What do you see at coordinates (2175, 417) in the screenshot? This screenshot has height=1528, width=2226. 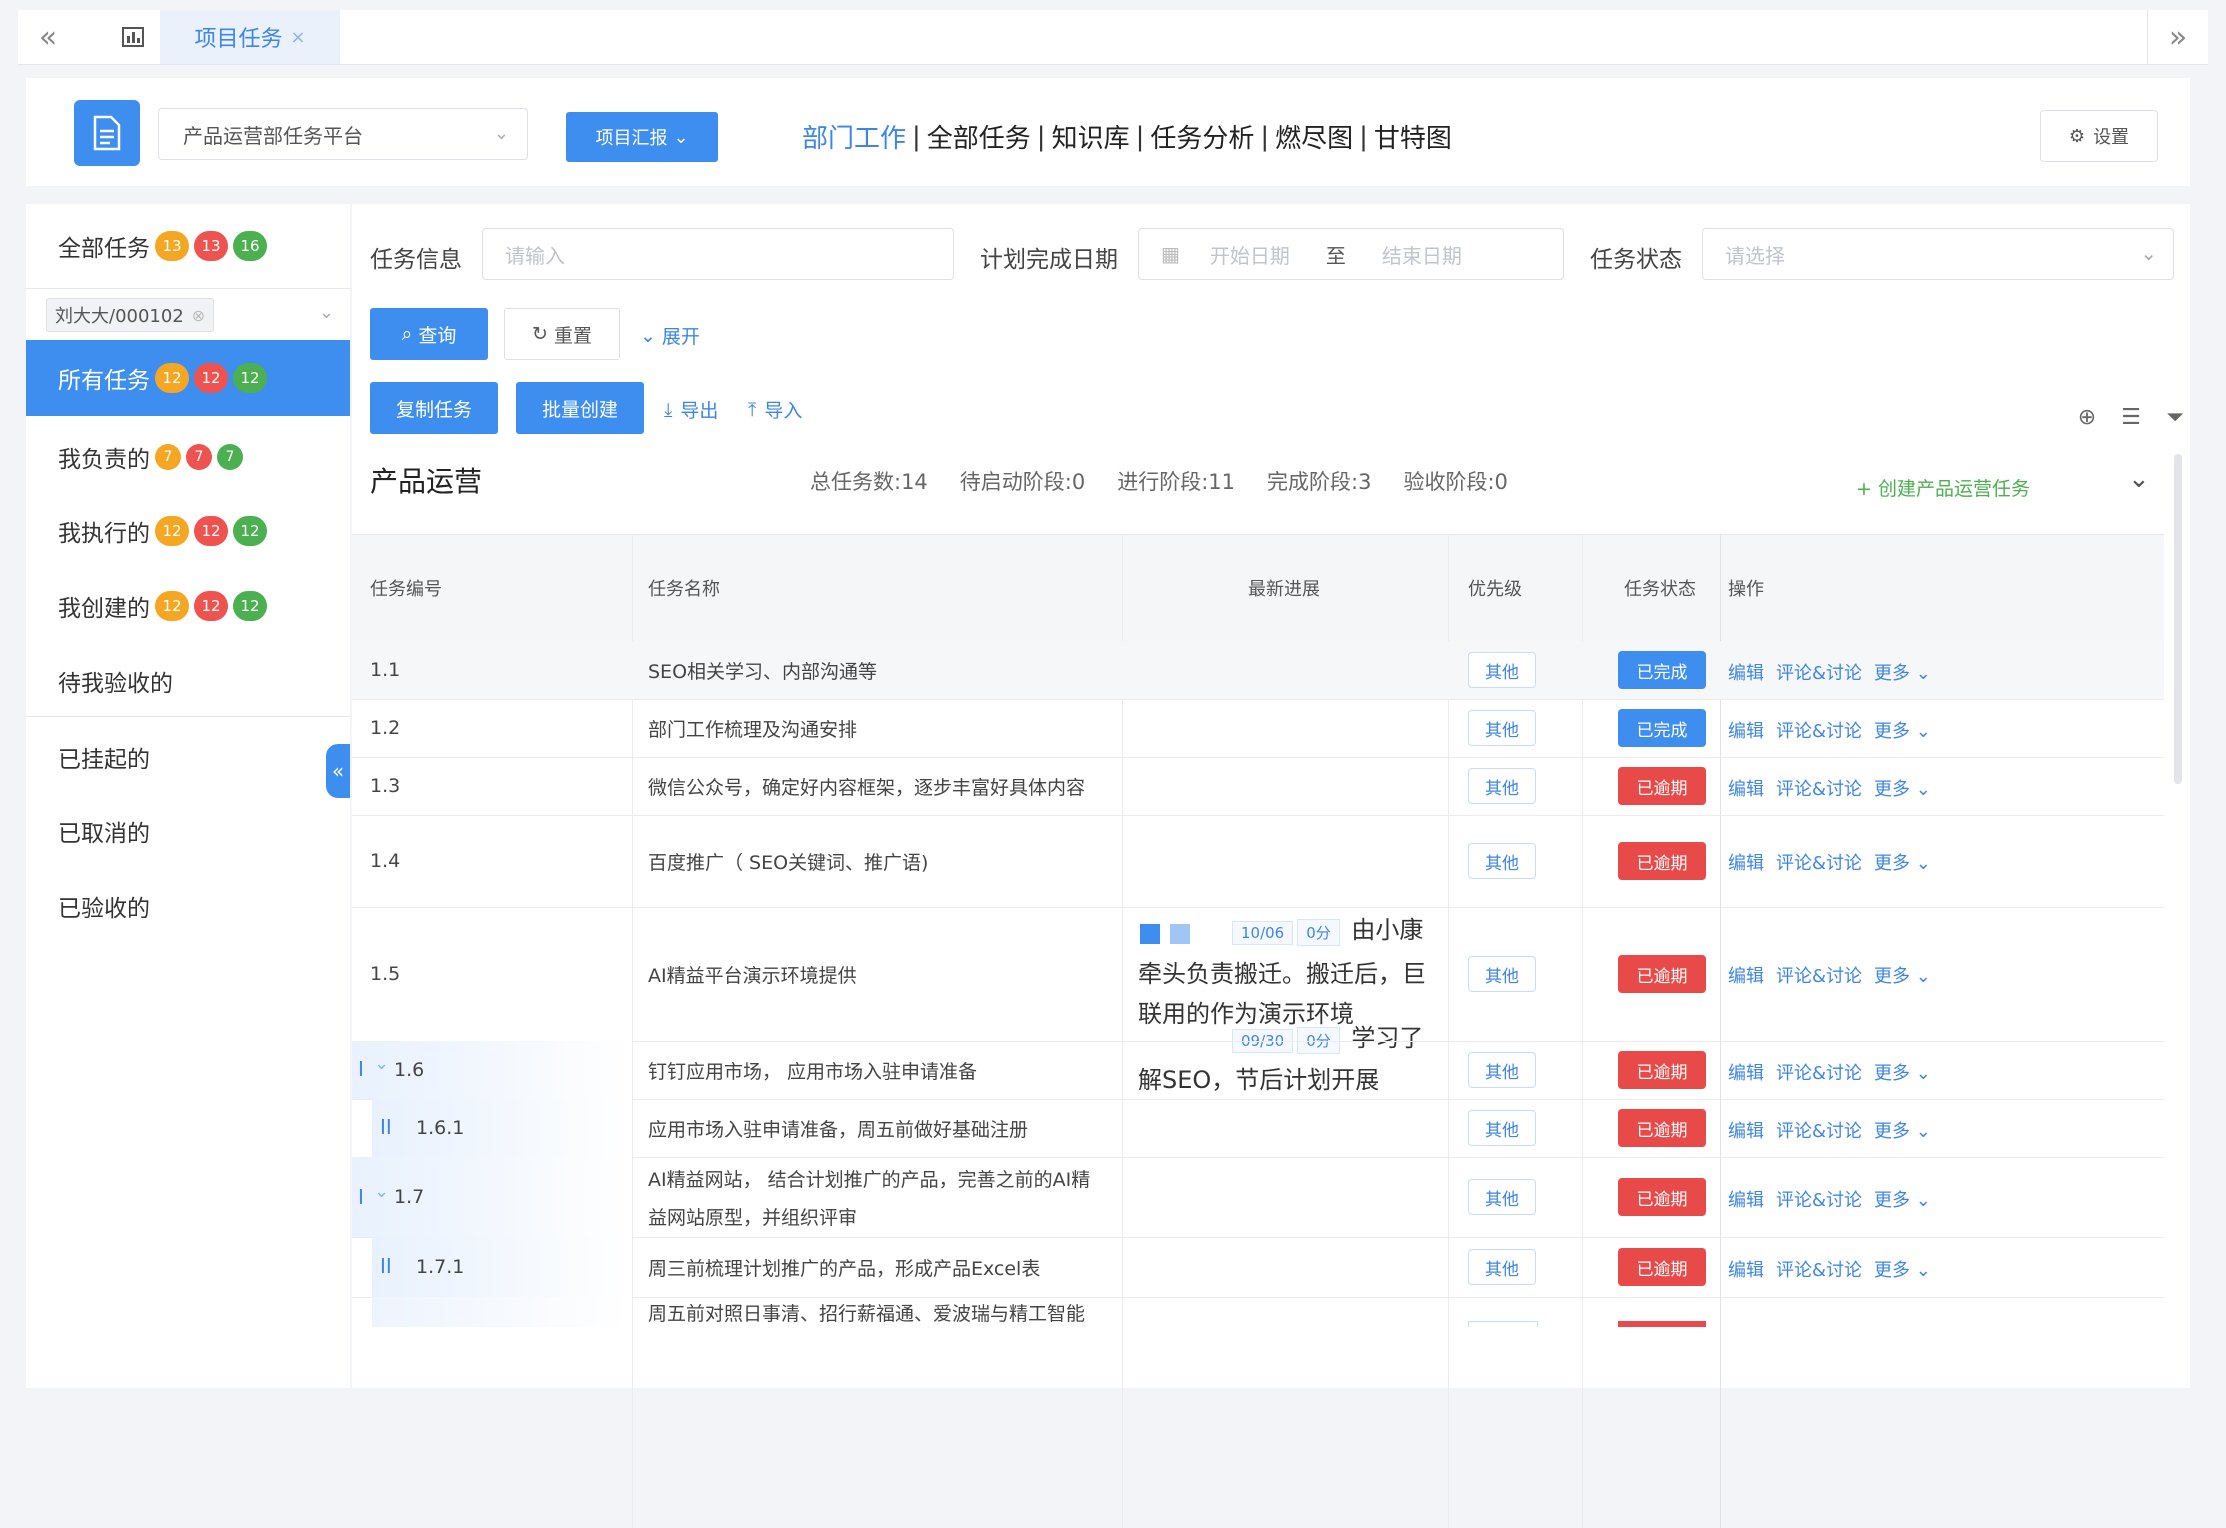 I see `filter-icon: ⏷` at bounding box center [2175, 417].